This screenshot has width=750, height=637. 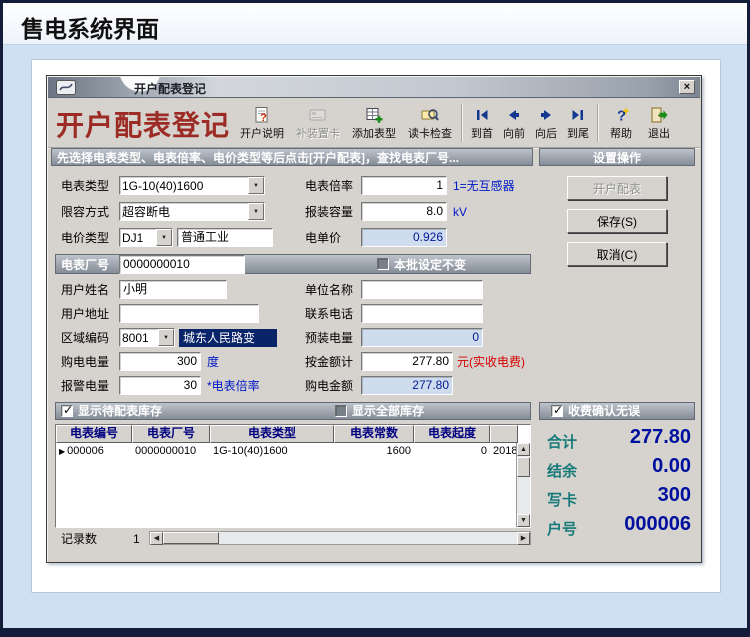 What do you see at coordinates (225, 237) in the screenshot?
I see `price-type-name-field: 普通工业` at bounding box center [225, 237].